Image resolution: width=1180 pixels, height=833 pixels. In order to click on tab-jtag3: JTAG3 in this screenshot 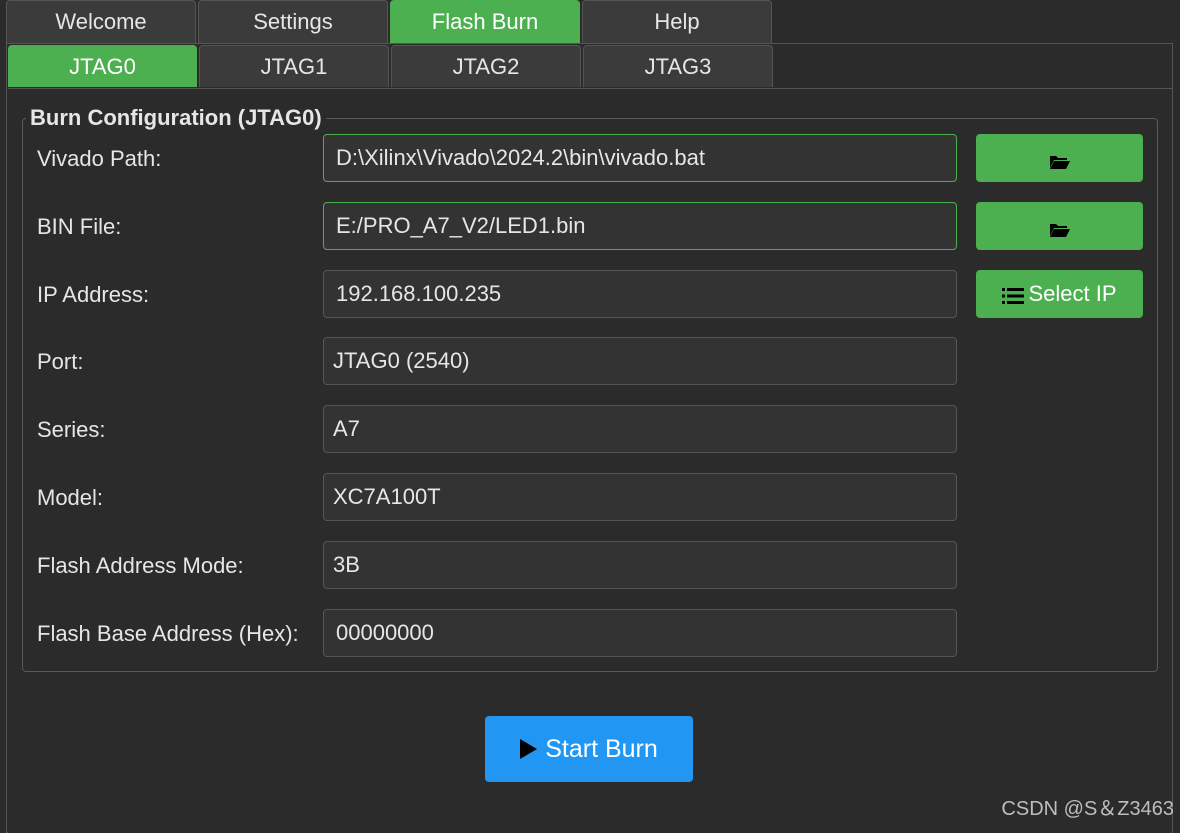, I will do `click(678, 66)`.